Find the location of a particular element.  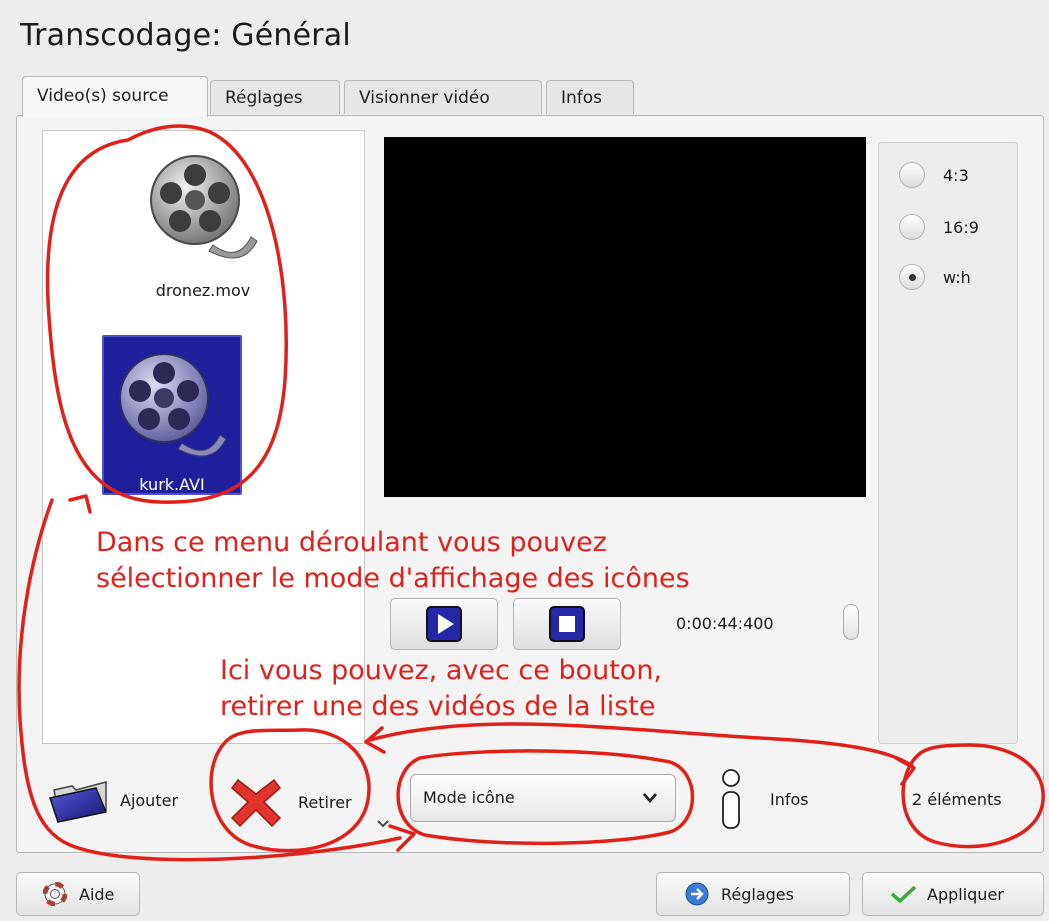

tab-infos: Infos is located at coordinates (590, 97).